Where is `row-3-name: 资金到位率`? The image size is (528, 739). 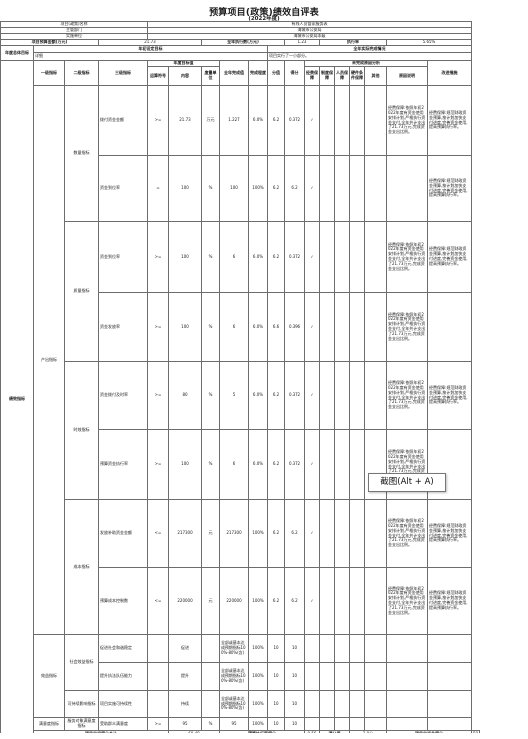 row-3-name: 资金到位率 is located at coordinates (123, 257).